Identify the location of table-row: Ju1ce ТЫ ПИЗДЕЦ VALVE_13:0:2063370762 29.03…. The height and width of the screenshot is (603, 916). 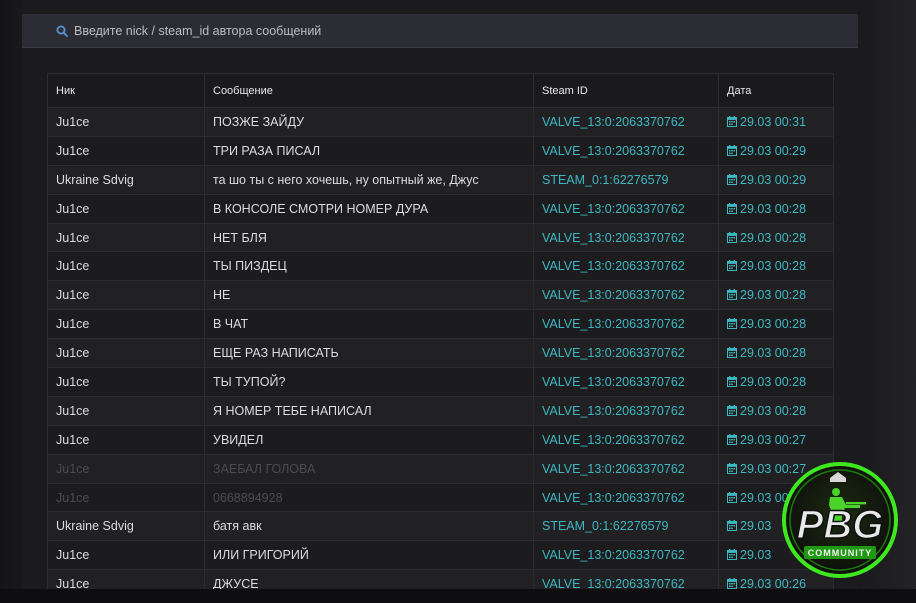
(440, 266).